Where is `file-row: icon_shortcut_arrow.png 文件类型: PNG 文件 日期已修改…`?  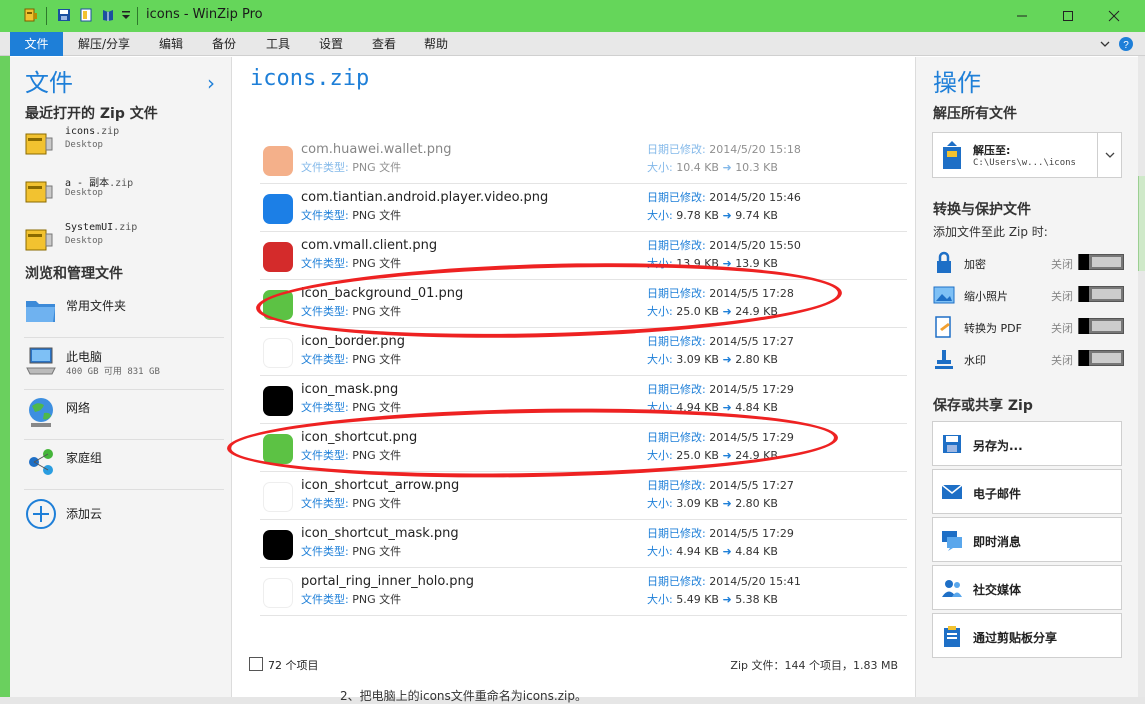 file-row: icon_shortcut_arrow.png 文件类型: PNG 文件 日期已修改… is located at coordinates (583, 496).